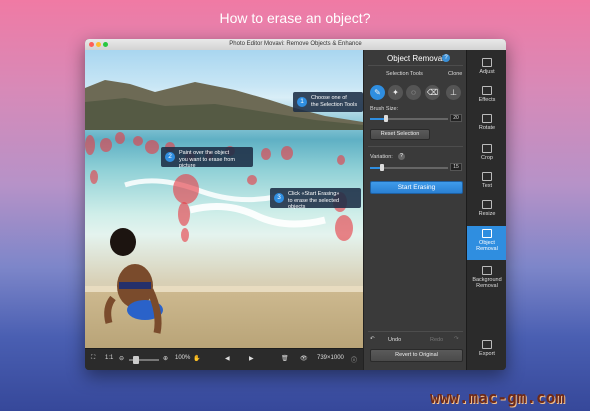 This screenshot has width=590, height=411. I want to click on start-erasing-button: Start Erasing, so click(416, 187).